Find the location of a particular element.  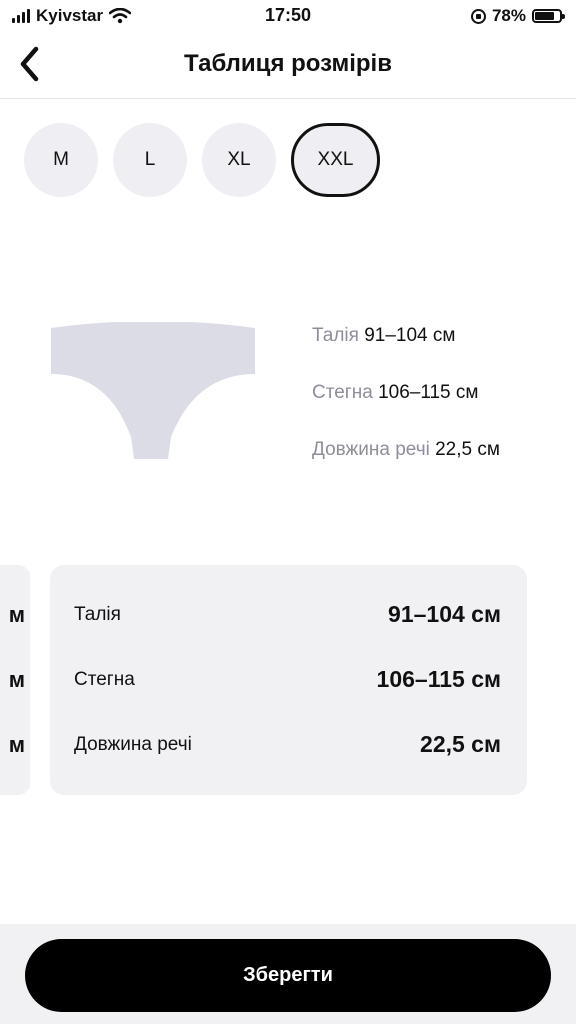

status-bar: Kyivstar 17:50 78% is located at coordinates (288, 17).